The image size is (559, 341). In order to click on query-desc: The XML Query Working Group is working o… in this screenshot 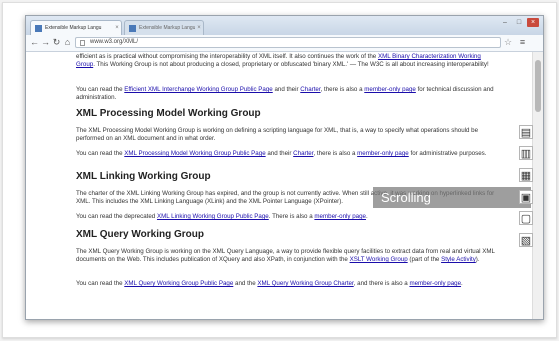, I will do `click(286, 256)`.